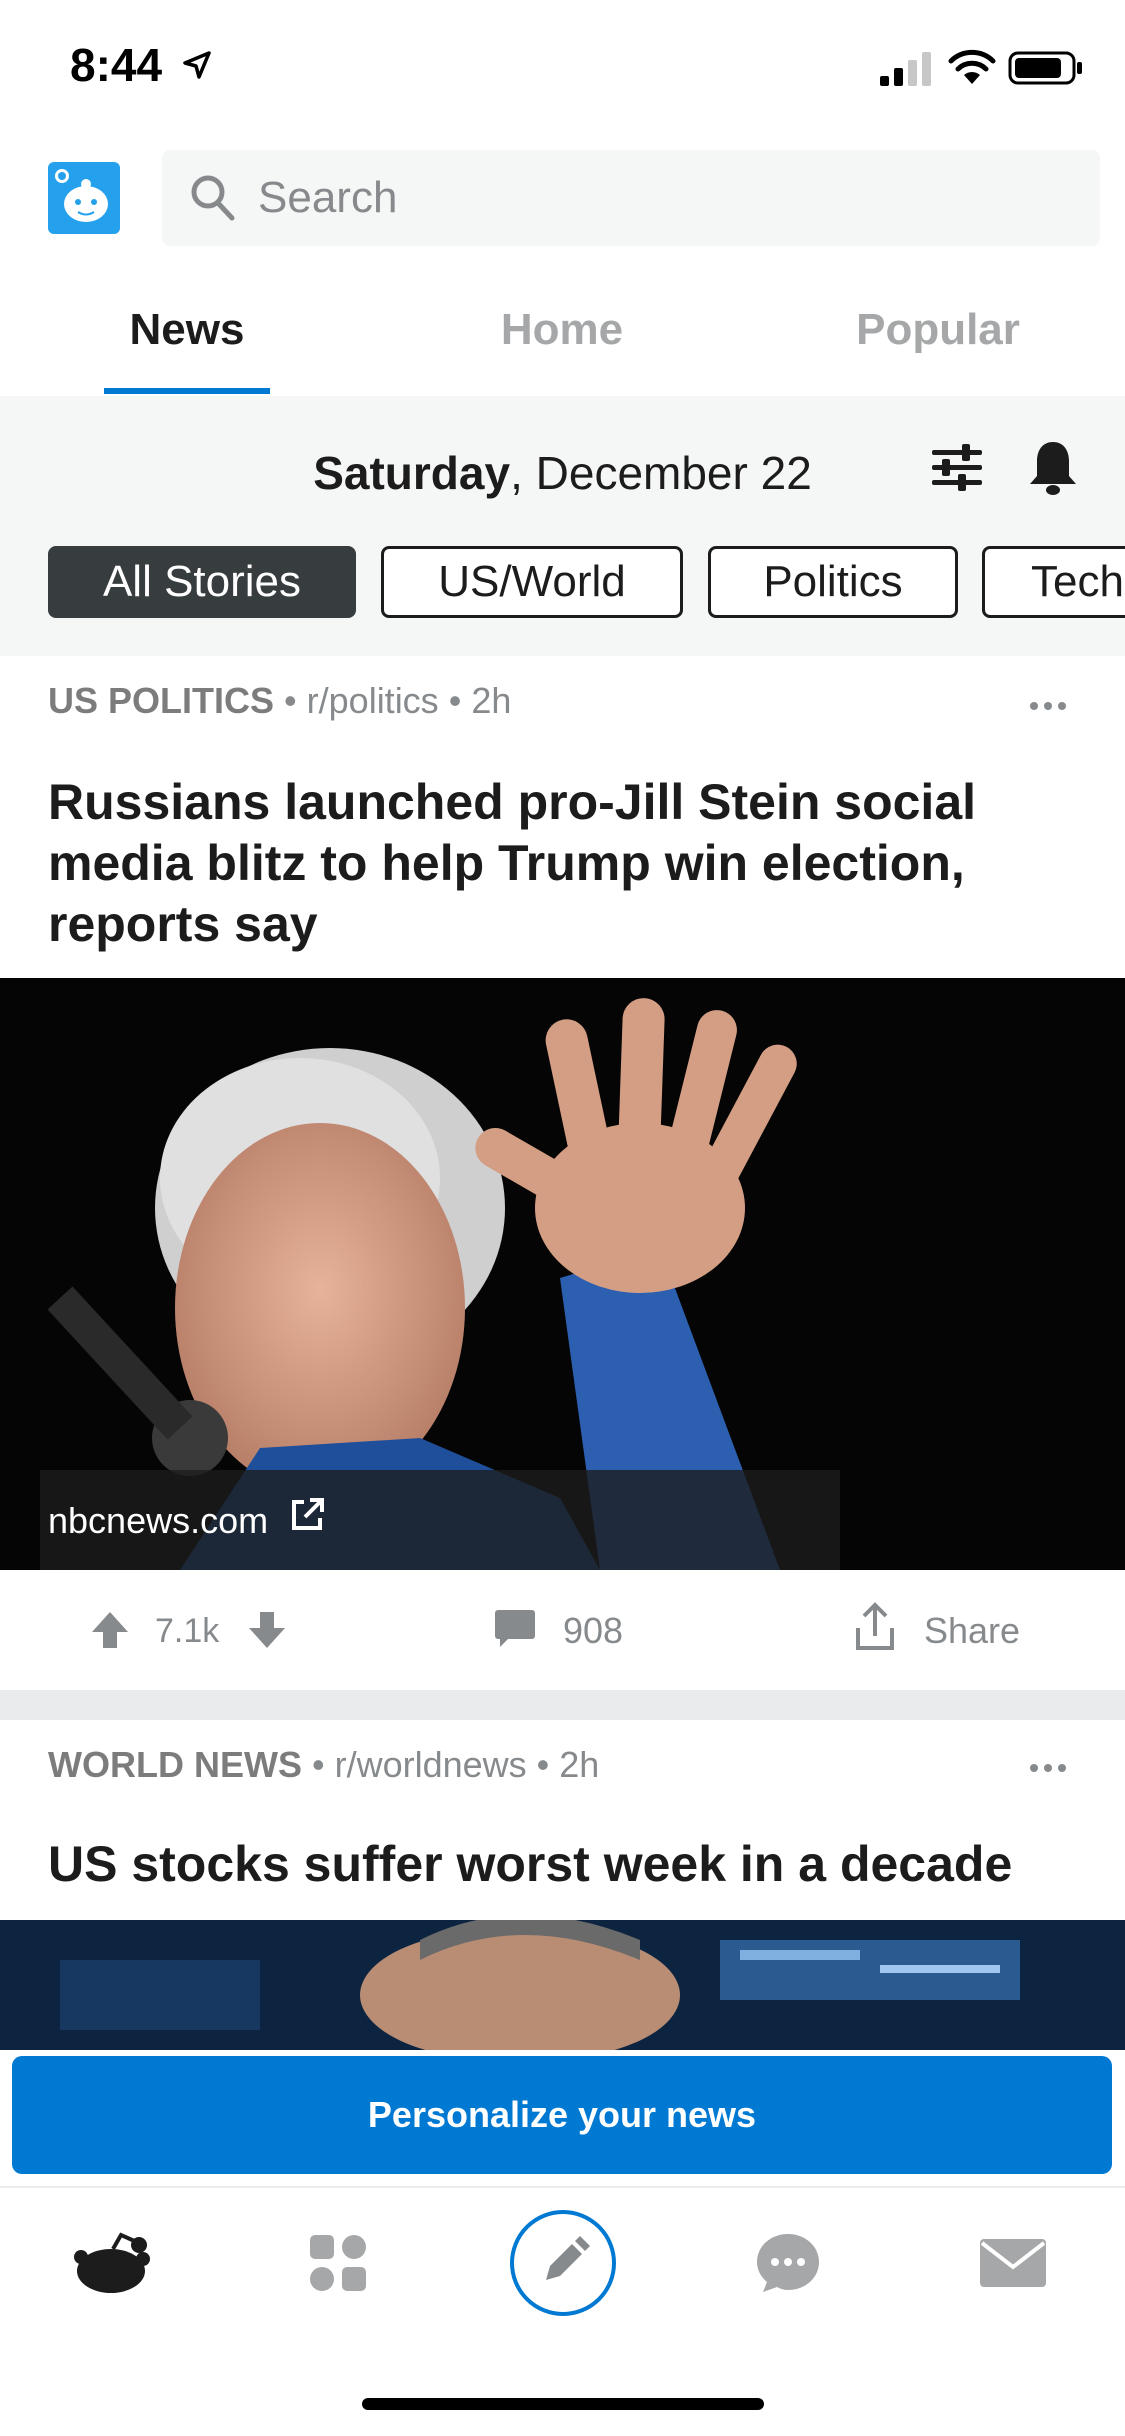  I want to click on filter-chips: All Stories US/World Politics Tech, so click(586, 583).